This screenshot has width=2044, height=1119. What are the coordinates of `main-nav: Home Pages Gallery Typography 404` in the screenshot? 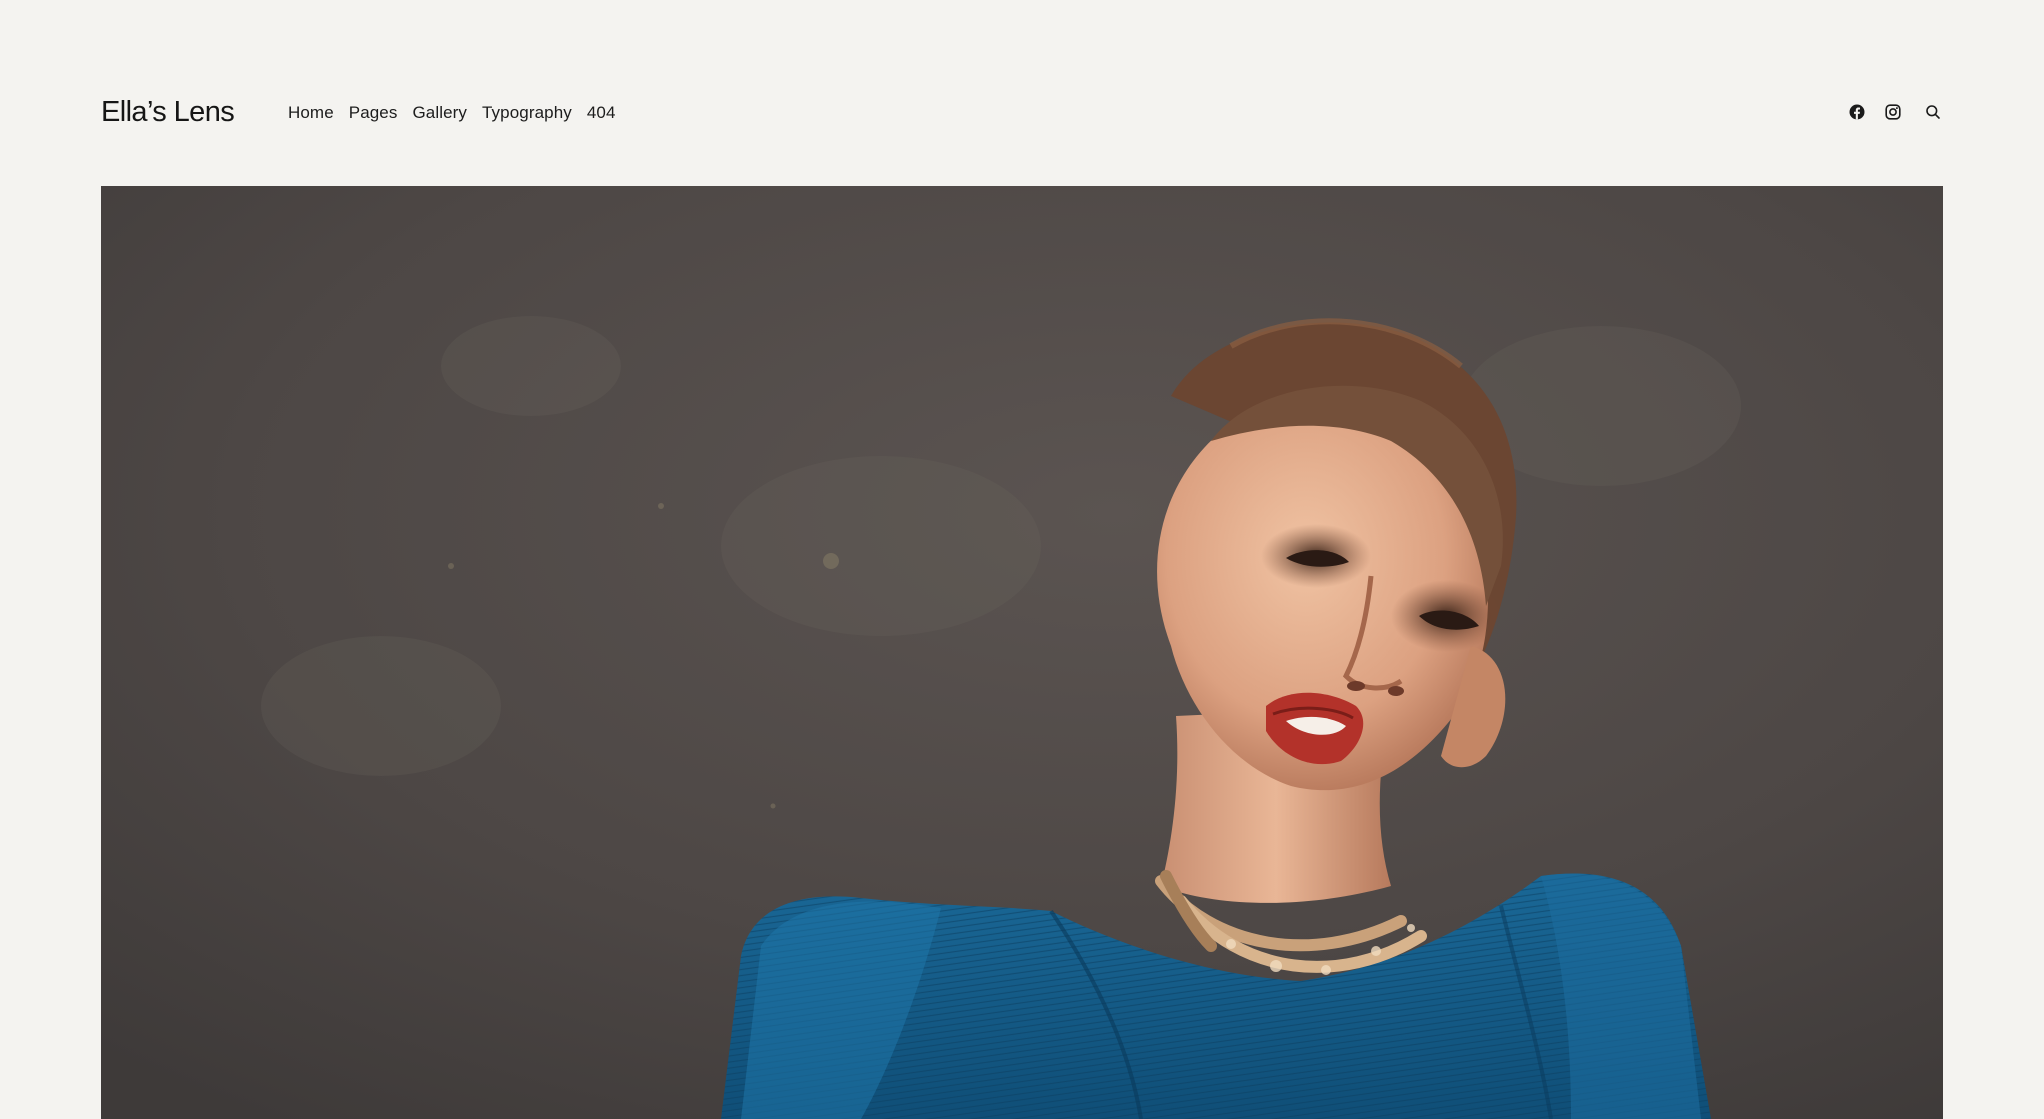 It's located at (459, 112).